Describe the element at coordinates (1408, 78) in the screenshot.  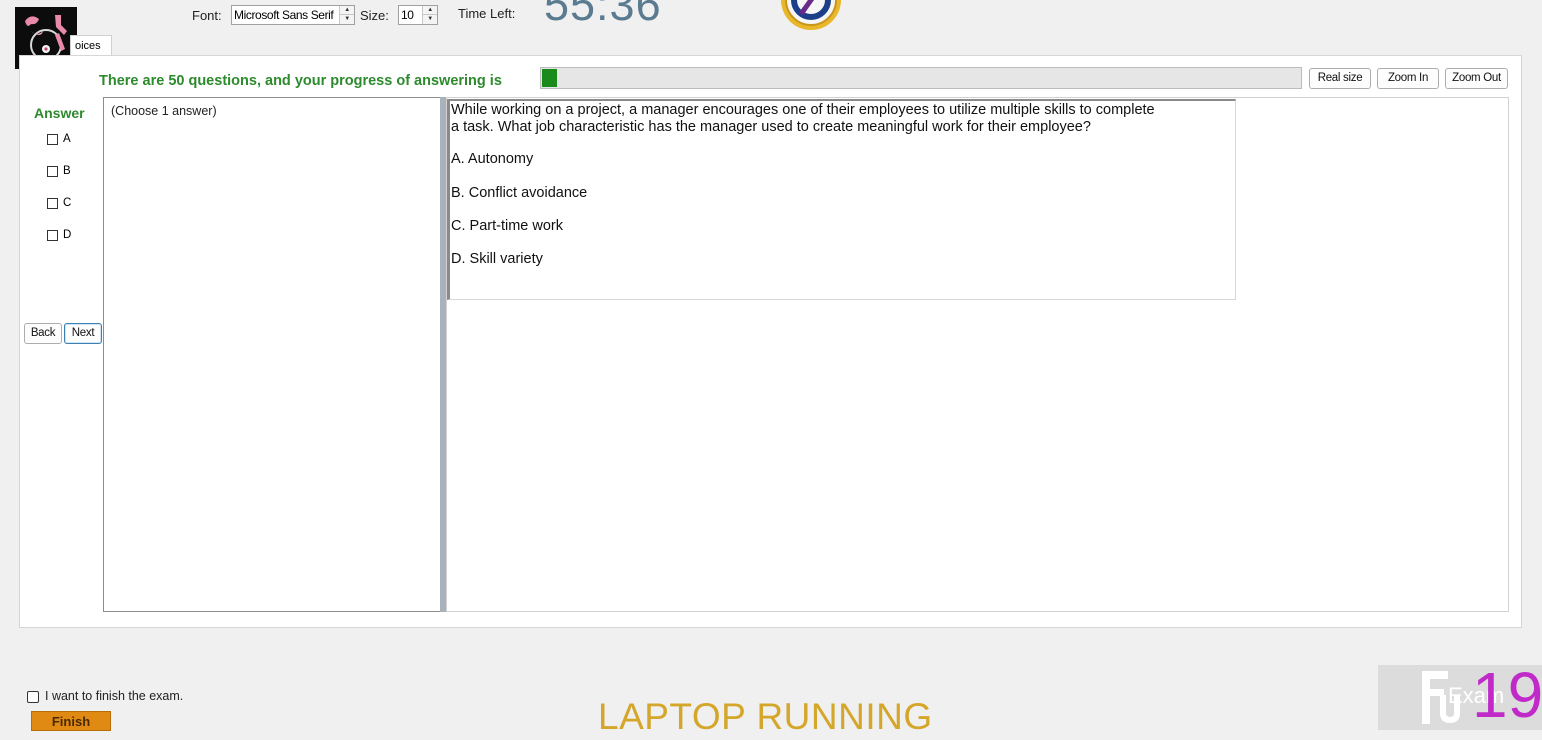
I see `zoom-in-button: Zoom In` at that location.